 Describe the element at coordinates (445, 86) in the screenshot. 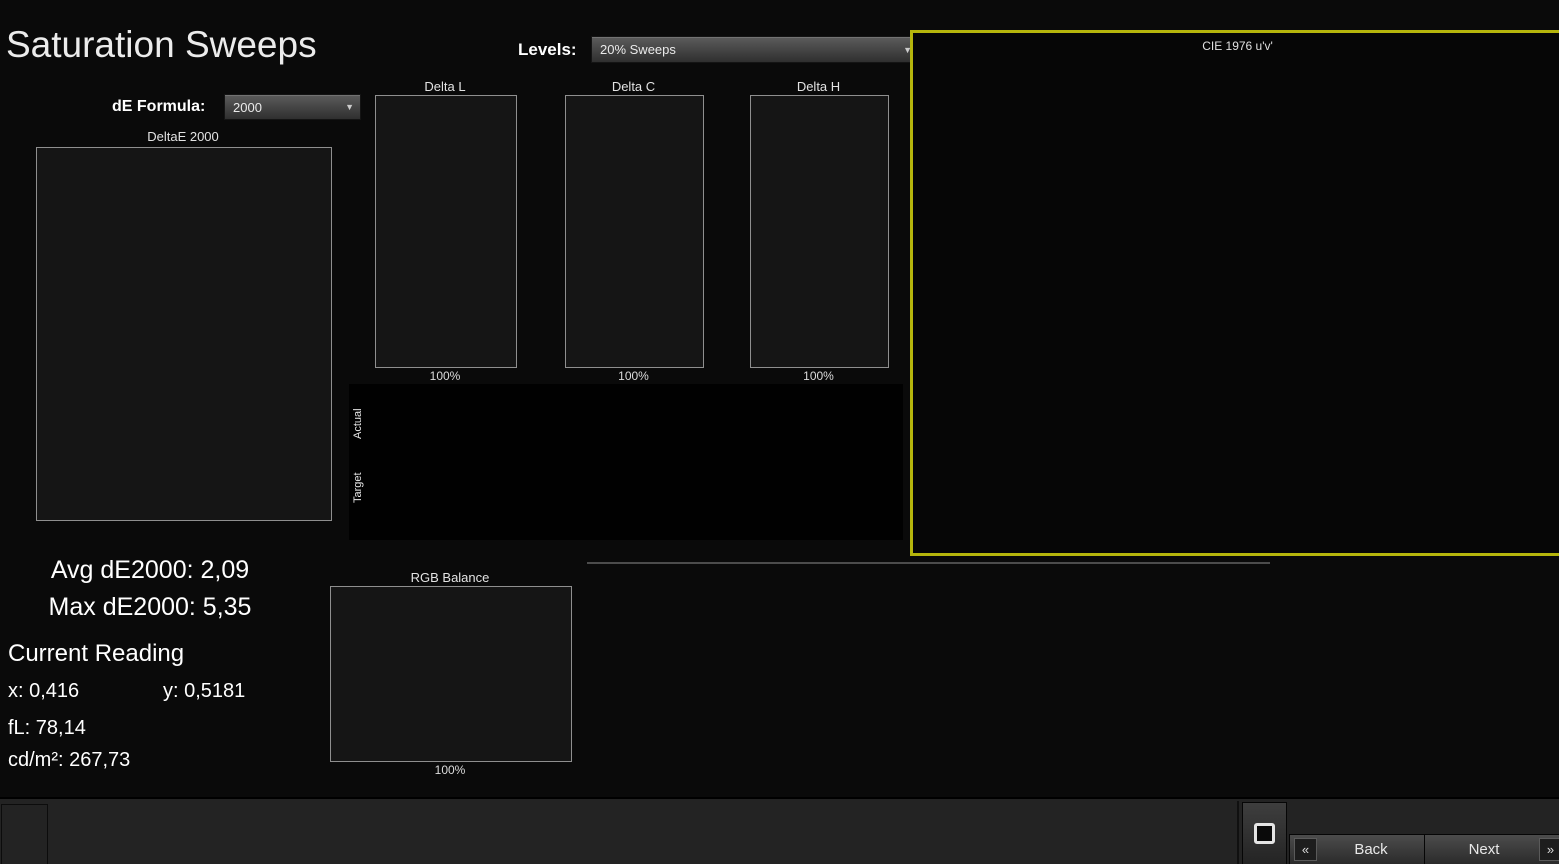

I see `delta-l-chart-title: Delta L` at that location.